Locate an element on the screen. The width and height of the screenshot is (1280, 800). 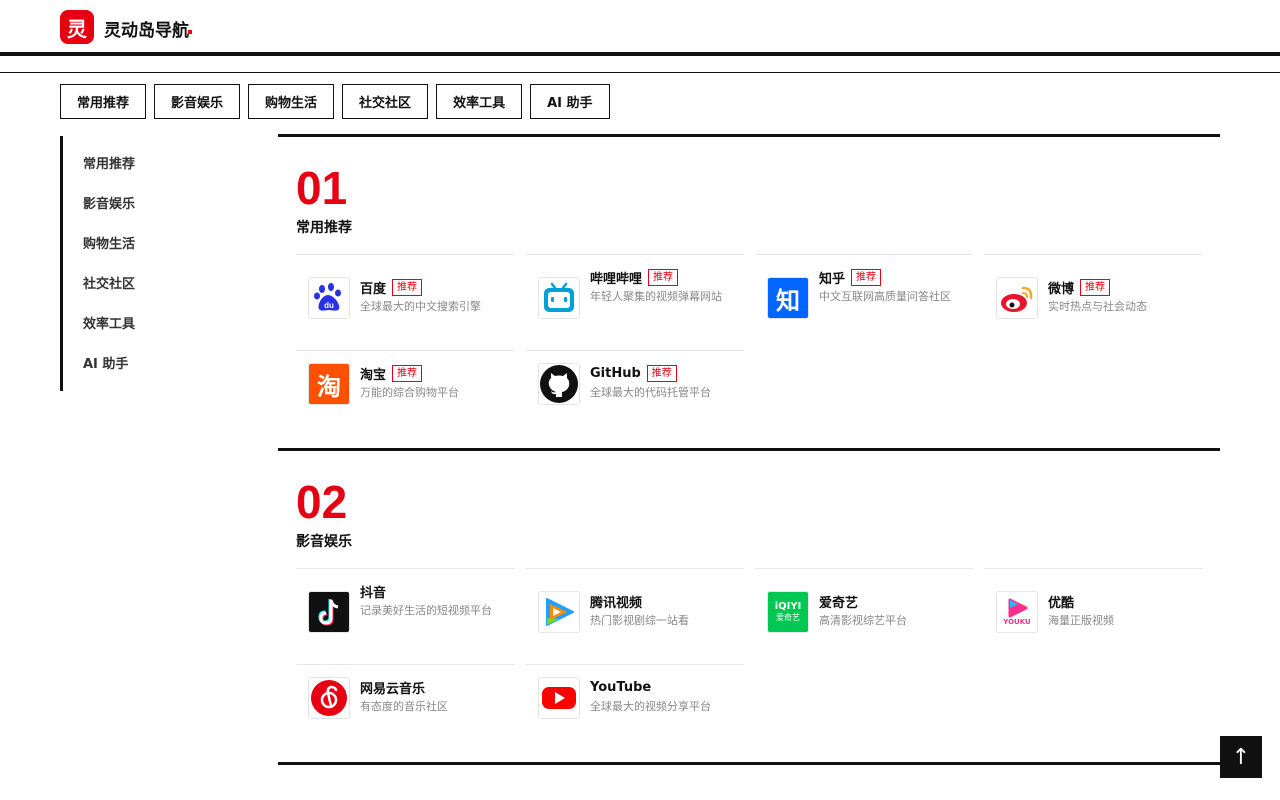
section-divider is located at coordinates (749, 763).